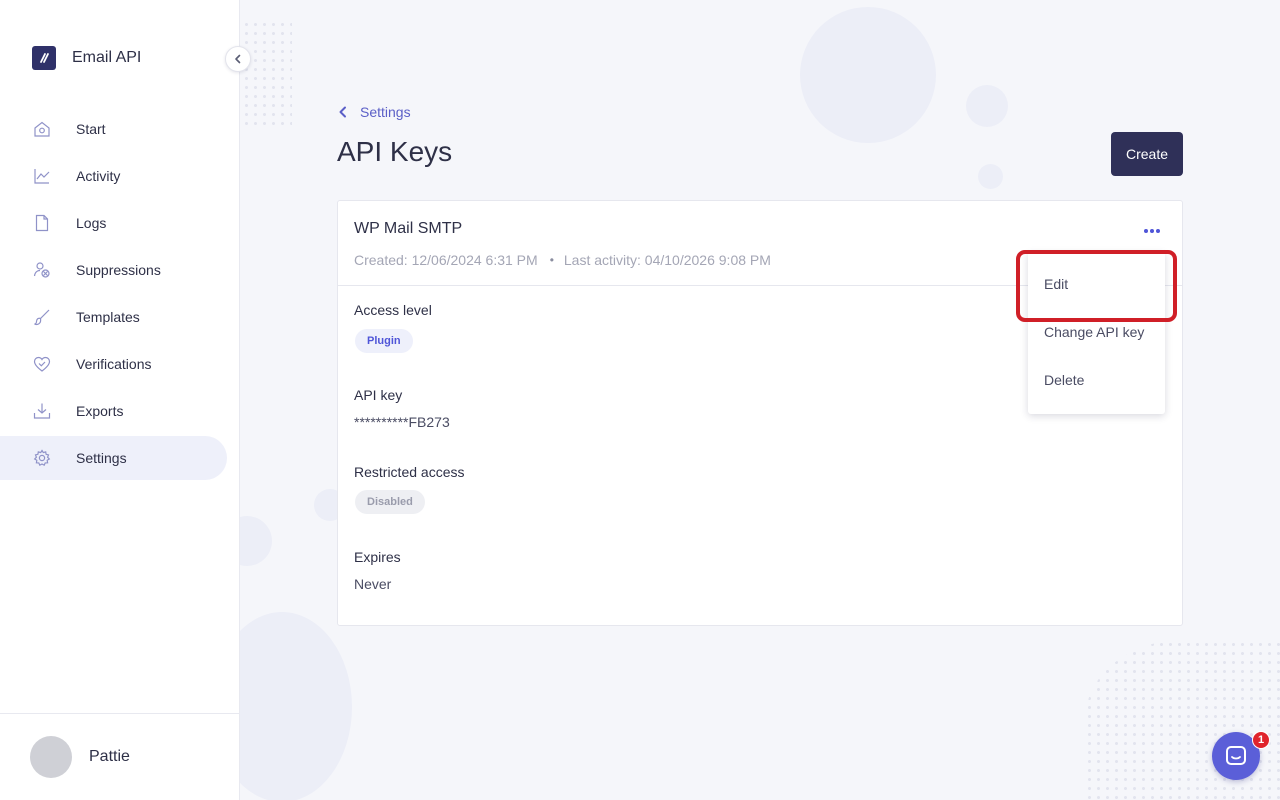 The width and height of the screenshot is (1280, 800). What do you see at coordinates (118, 270) in the screenshot?
I see `sidebar-item-label: Suppressions` at bounding box center [118, 270].